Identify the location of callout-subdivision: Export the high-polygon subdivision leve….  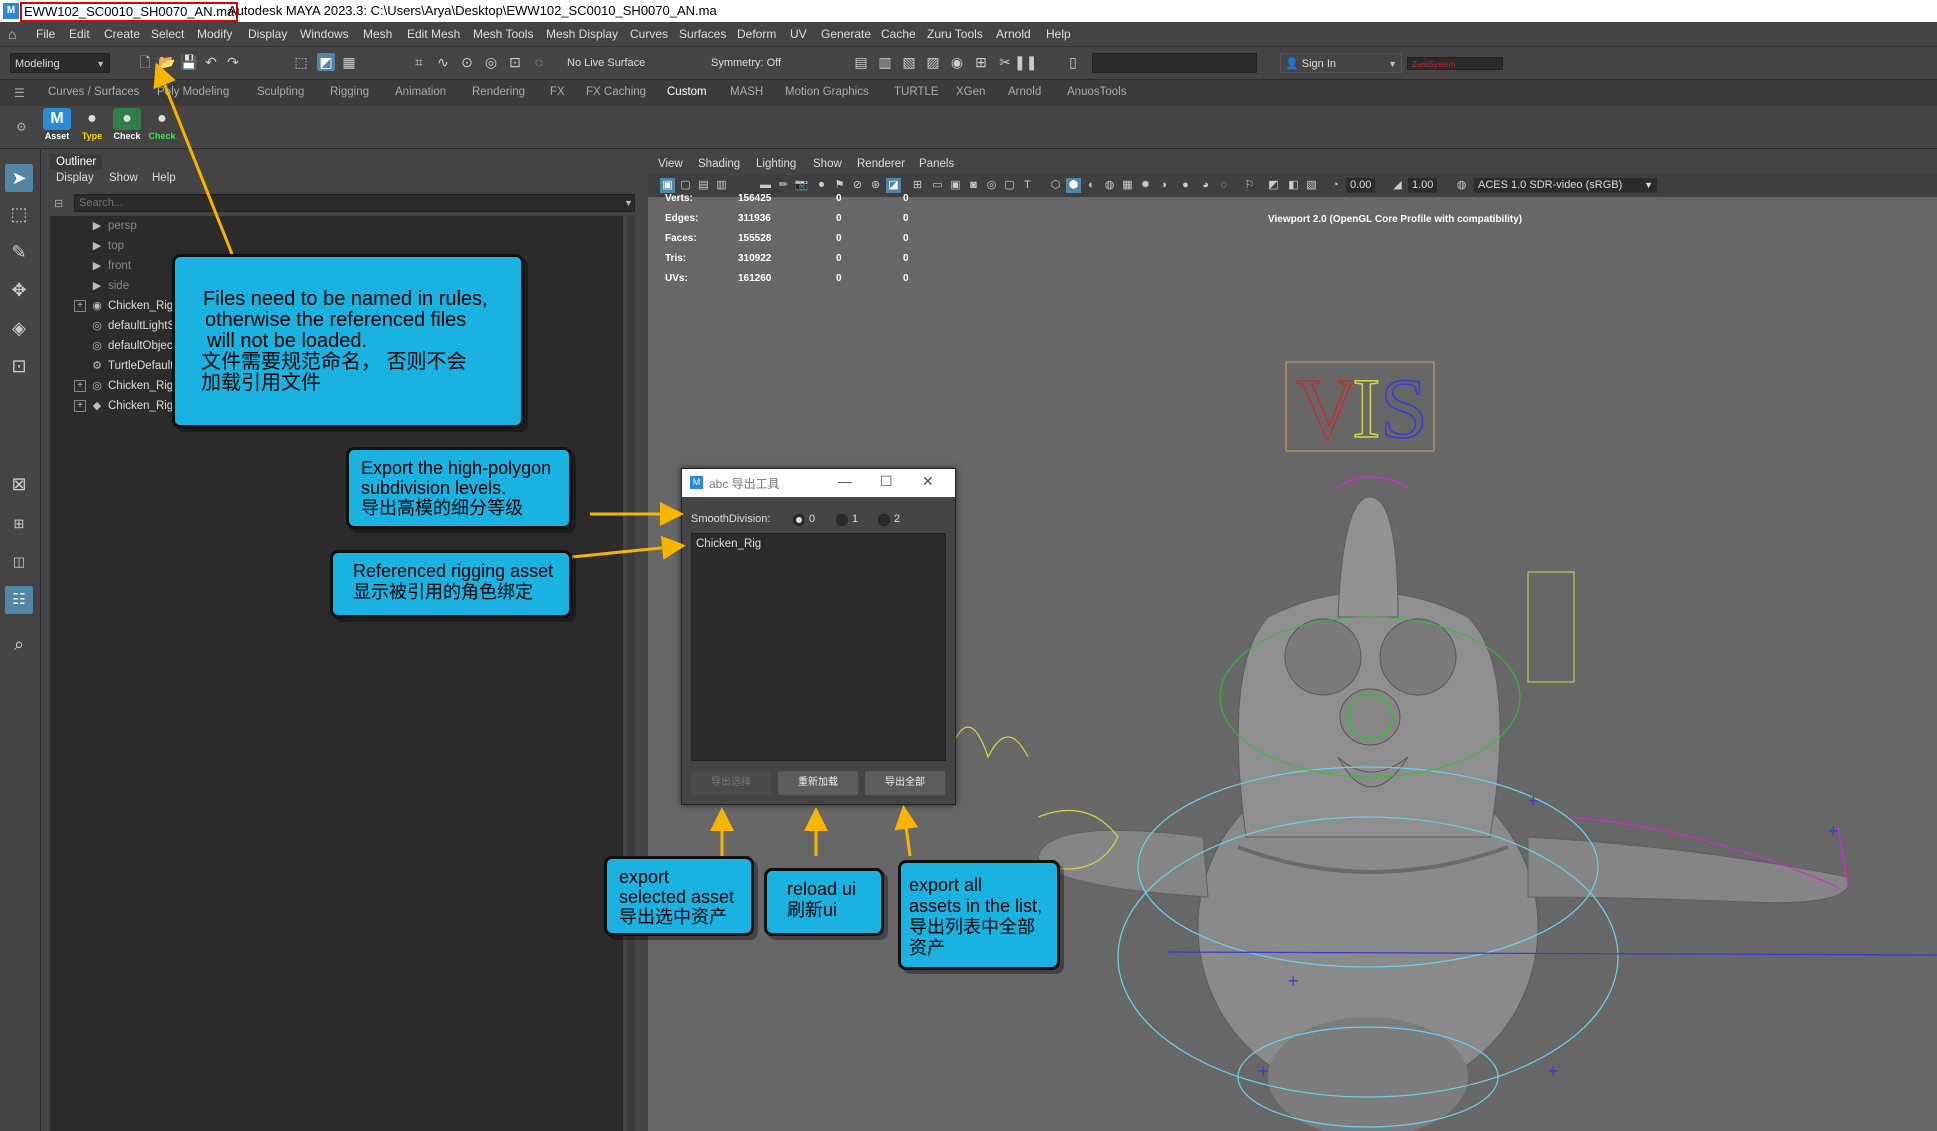
(459, 488).